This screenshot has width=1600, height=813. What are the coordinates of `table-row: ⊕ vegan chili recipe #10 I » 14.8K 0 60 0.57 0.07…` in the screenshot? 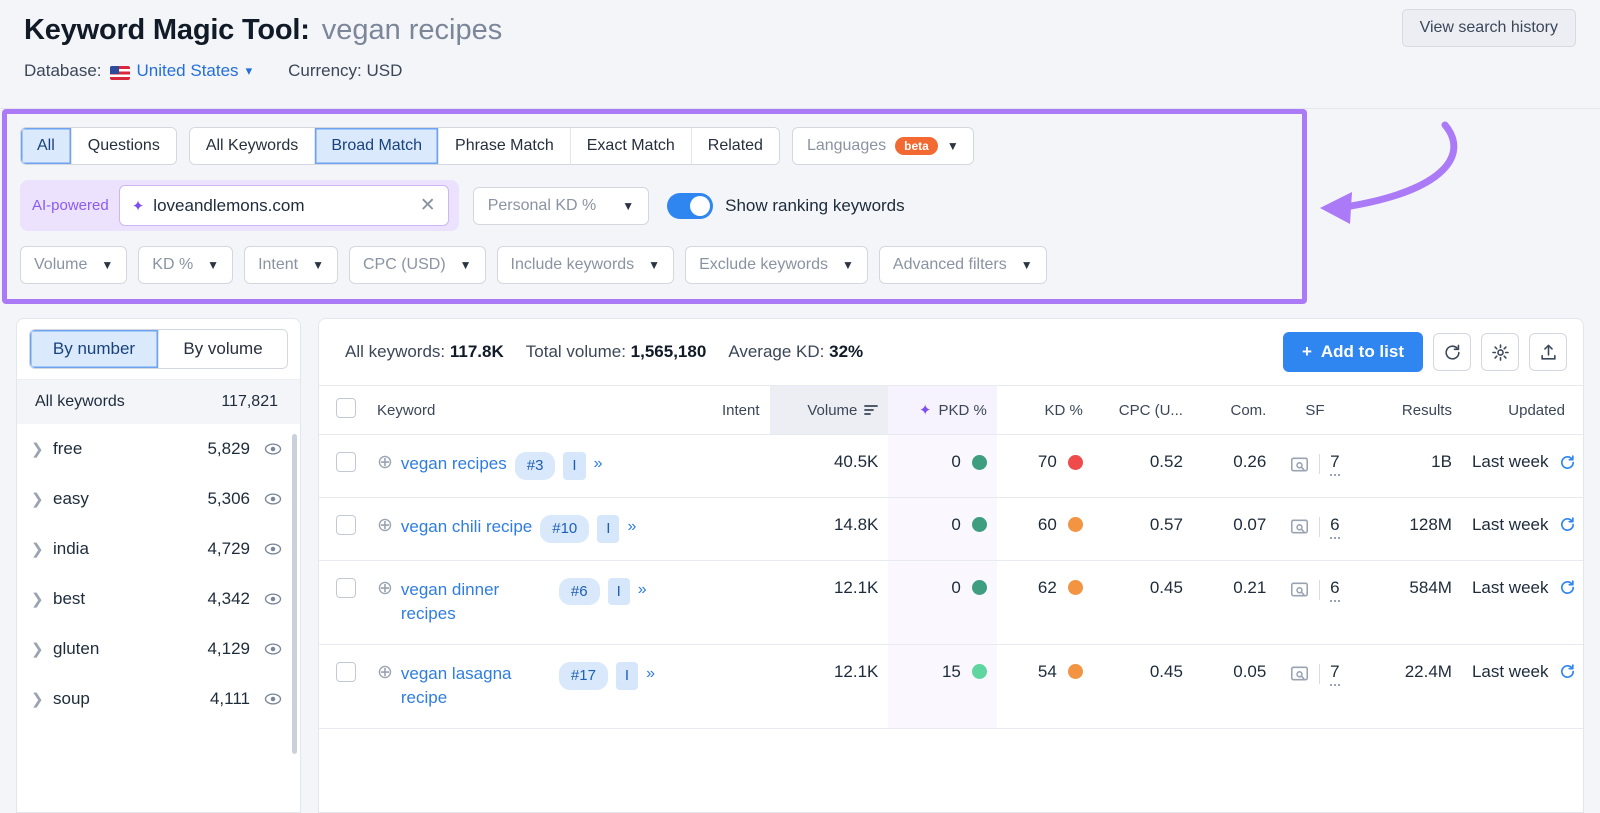 It's located at (951, 529).